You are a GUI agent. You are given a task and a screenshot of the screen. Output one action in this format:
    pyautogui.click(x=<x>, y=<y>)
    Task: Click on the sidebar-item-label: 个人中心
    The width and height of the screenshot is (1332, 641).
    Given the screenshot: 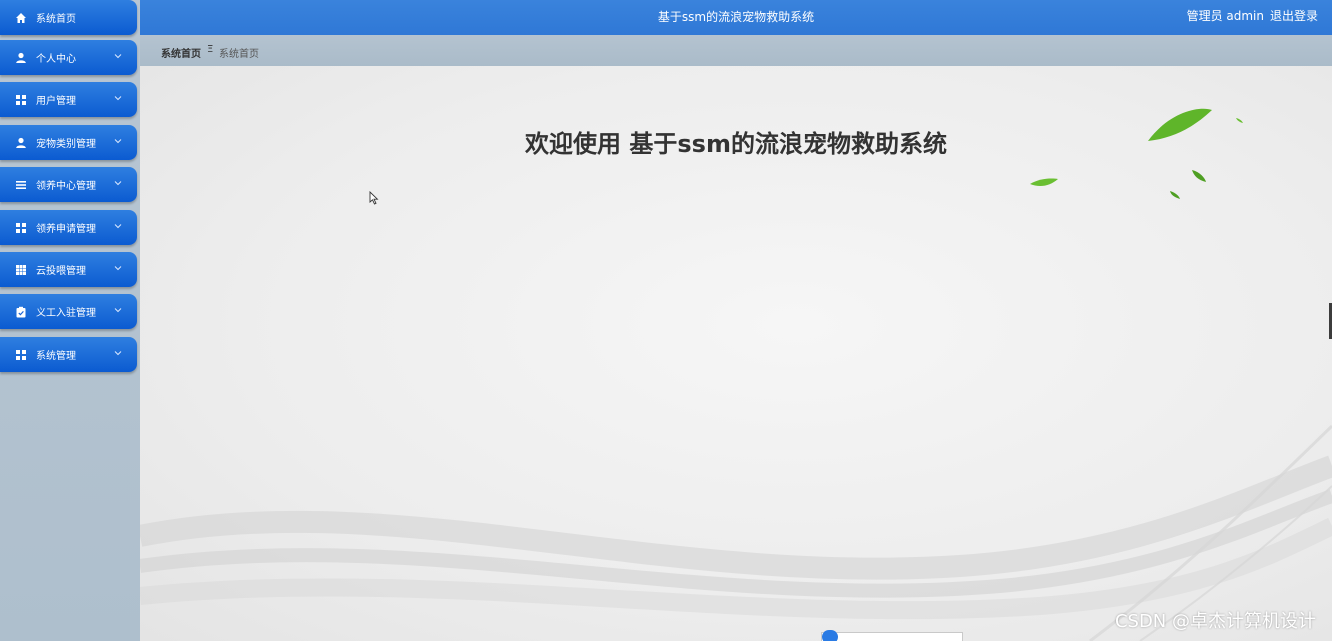 What is the action you would take?
    pyautogui.click(x=56, y=59)
    